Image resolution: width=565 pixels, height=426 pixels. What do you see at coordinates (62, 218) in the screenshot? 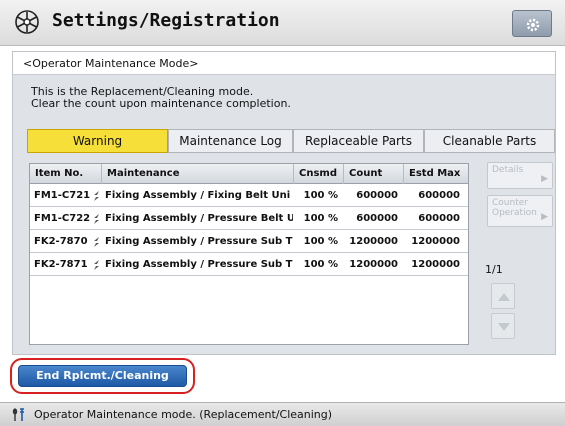
I see `item-no: FM1-C722` at bounding box center [62, 218].